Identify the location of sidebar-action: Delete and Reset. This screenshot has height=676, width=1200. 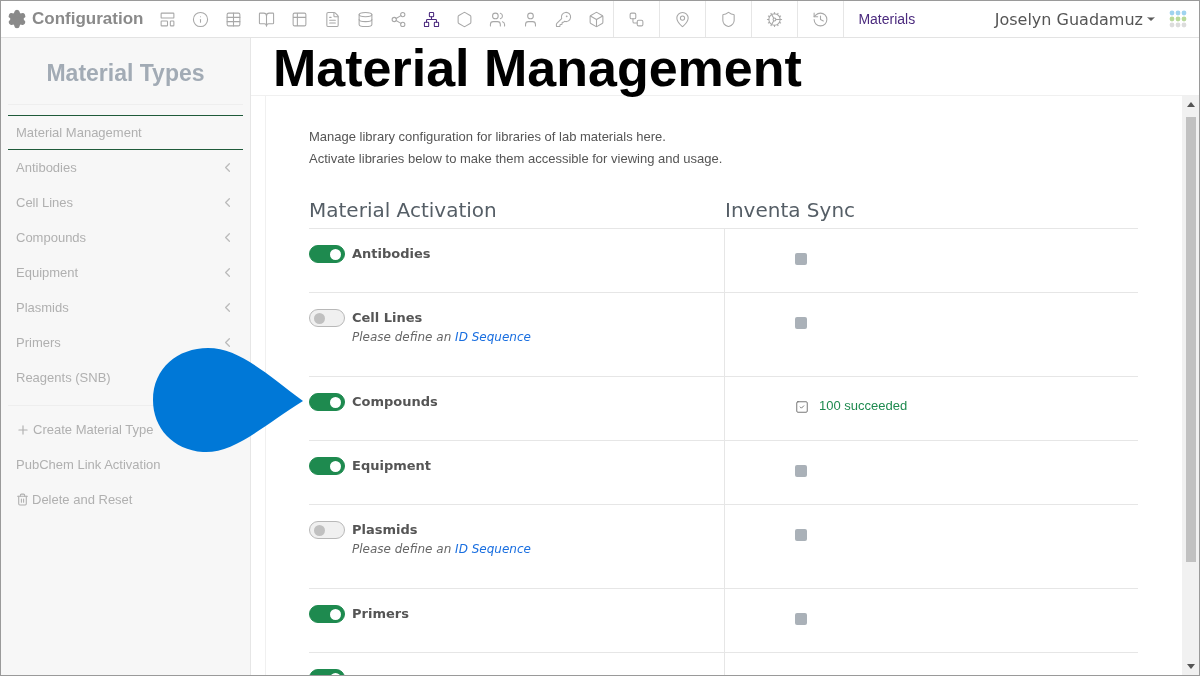
(74, 499).